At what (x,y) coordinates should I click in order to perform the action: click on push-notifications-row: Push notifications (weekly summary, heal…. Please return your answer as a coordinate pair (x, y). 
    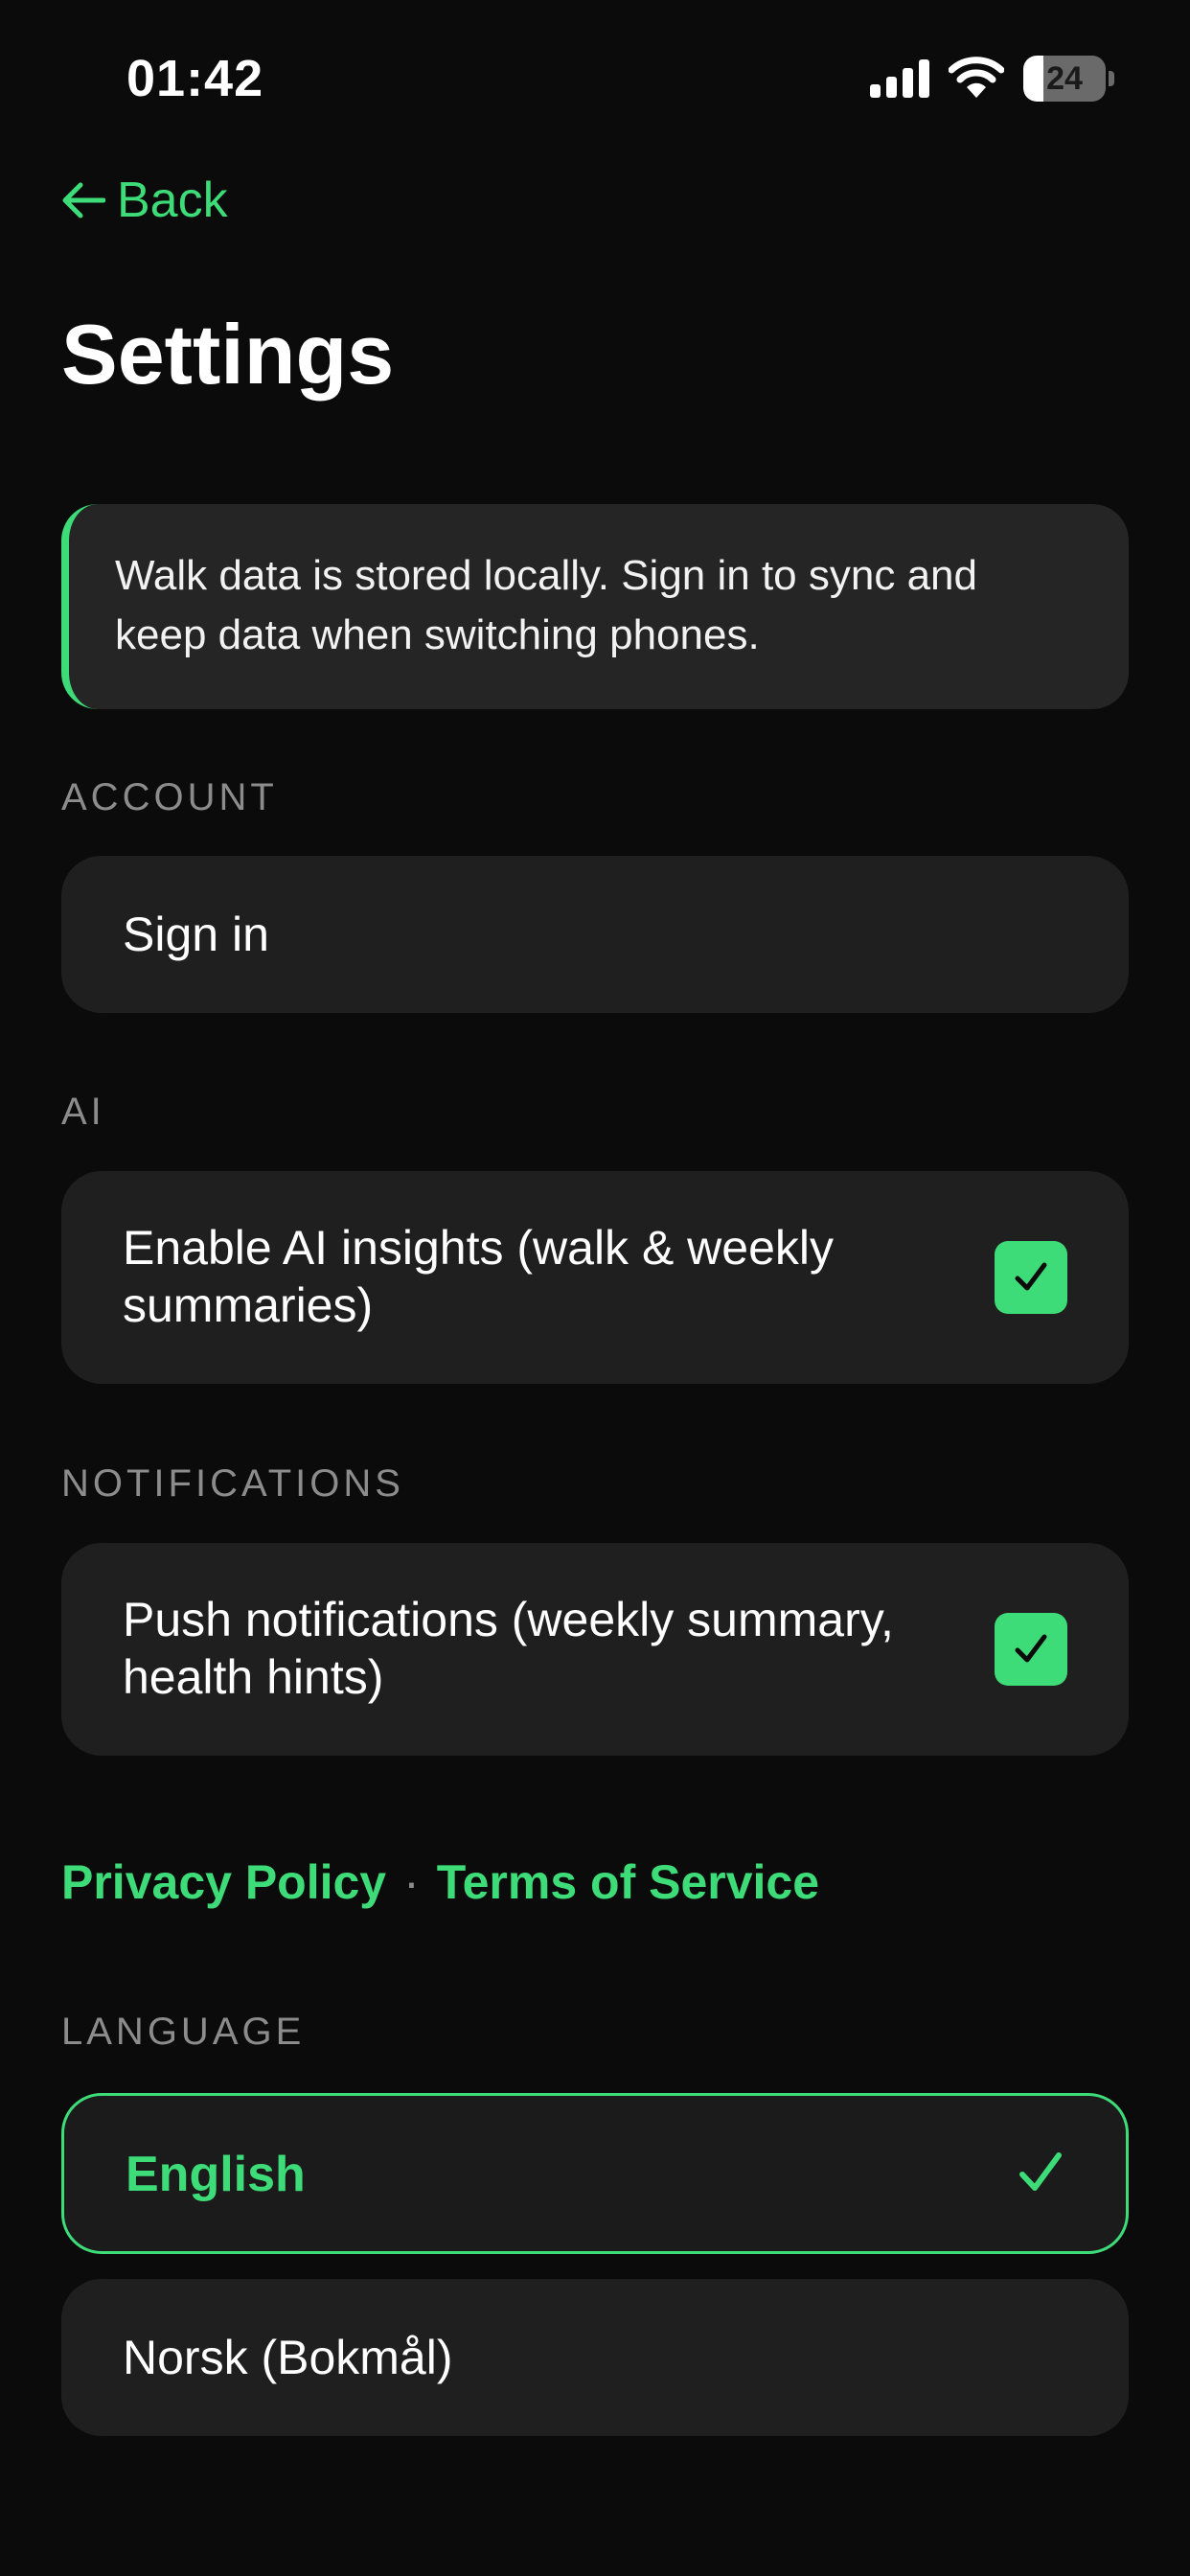
    Looking at the image, I should click on (595, 1649).